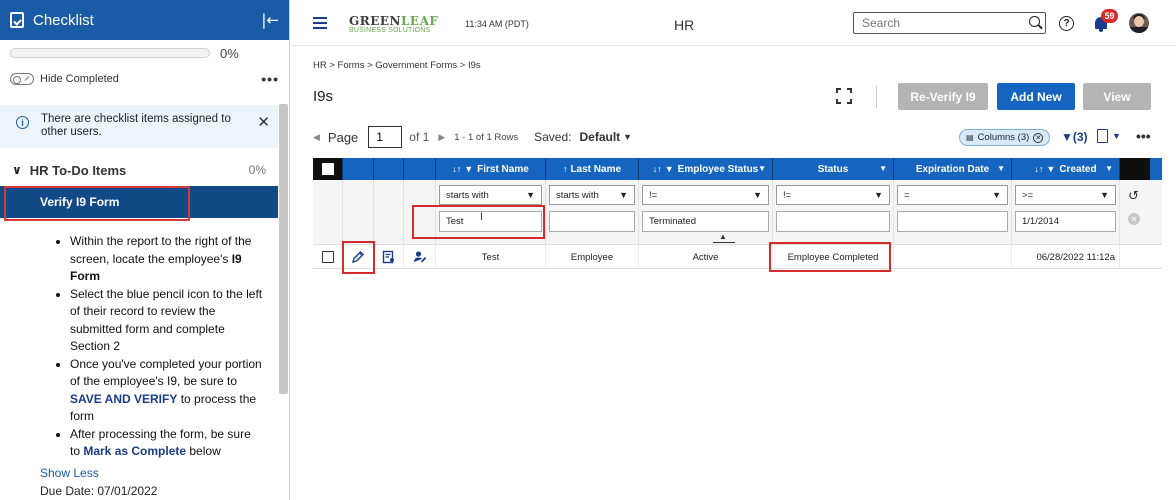 The image size is (1176, 500). I want to click on search-icon, so click(1034, 21).